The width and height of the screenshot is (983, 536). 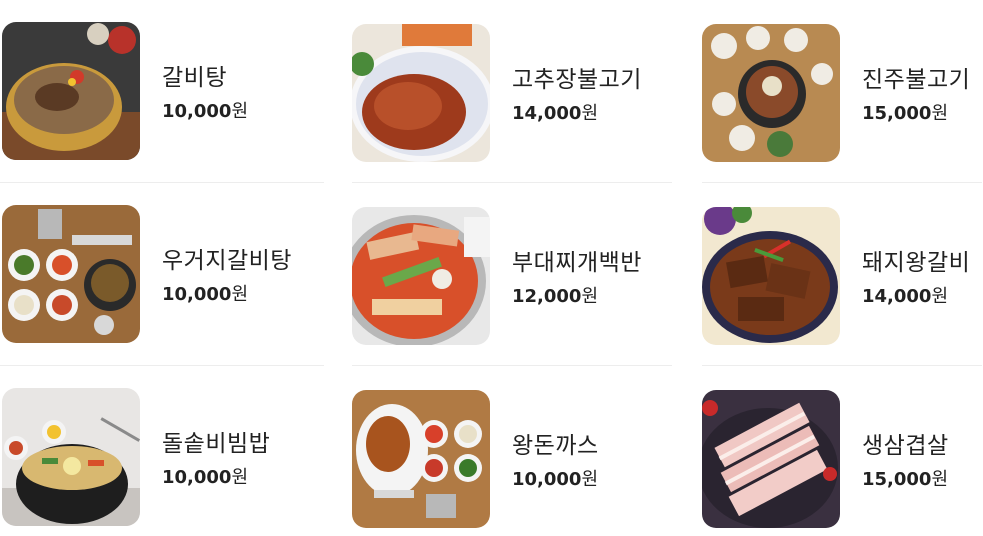 I want to click on pork-galbi-photo, so click(x=771, y=276).